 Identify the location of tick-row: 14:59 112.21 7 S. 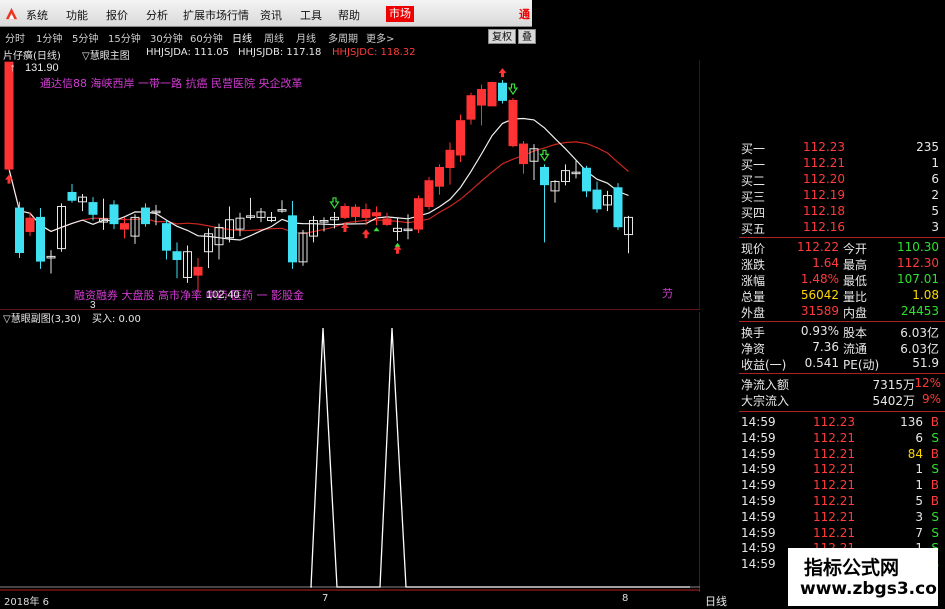
(842, 534).